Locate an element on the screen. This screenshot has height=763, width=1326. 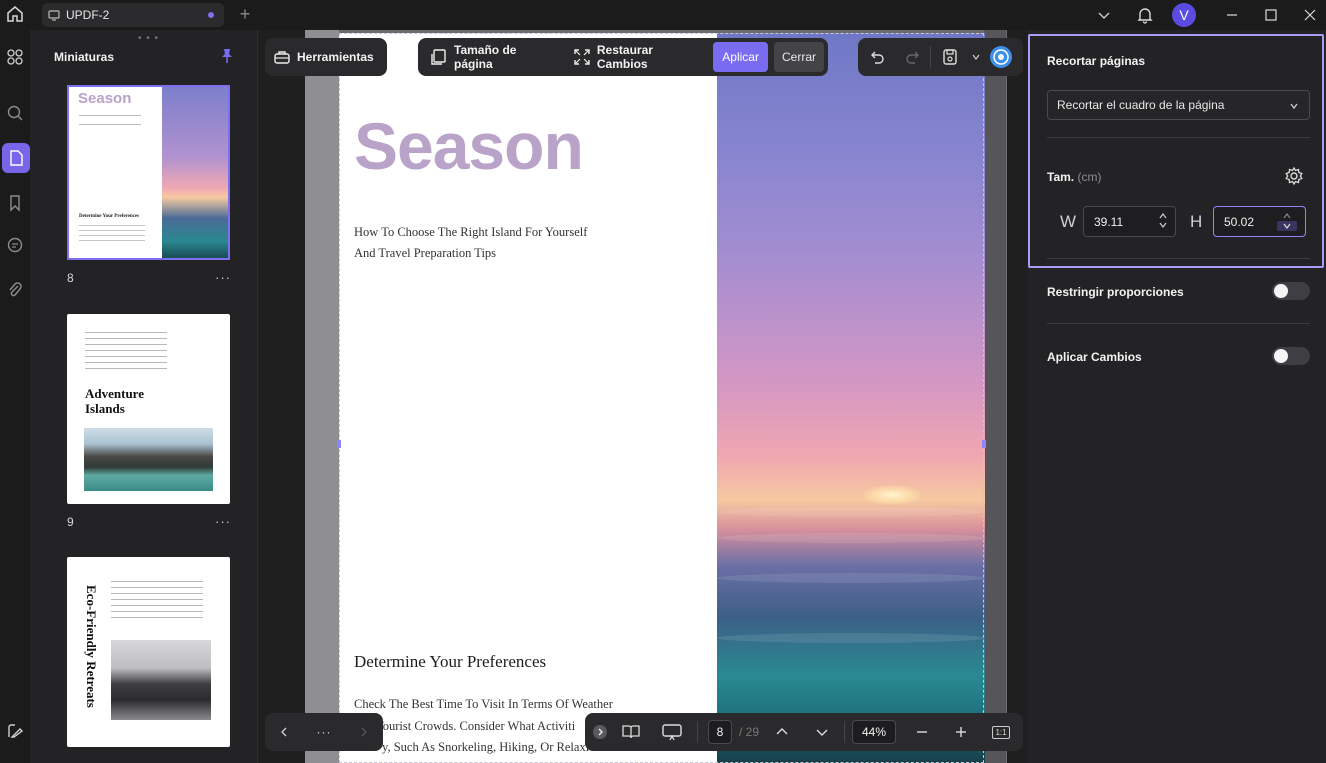
thumbnail-8-text-column: Season Determine Your Preferences is located at coordinates (116, 172).